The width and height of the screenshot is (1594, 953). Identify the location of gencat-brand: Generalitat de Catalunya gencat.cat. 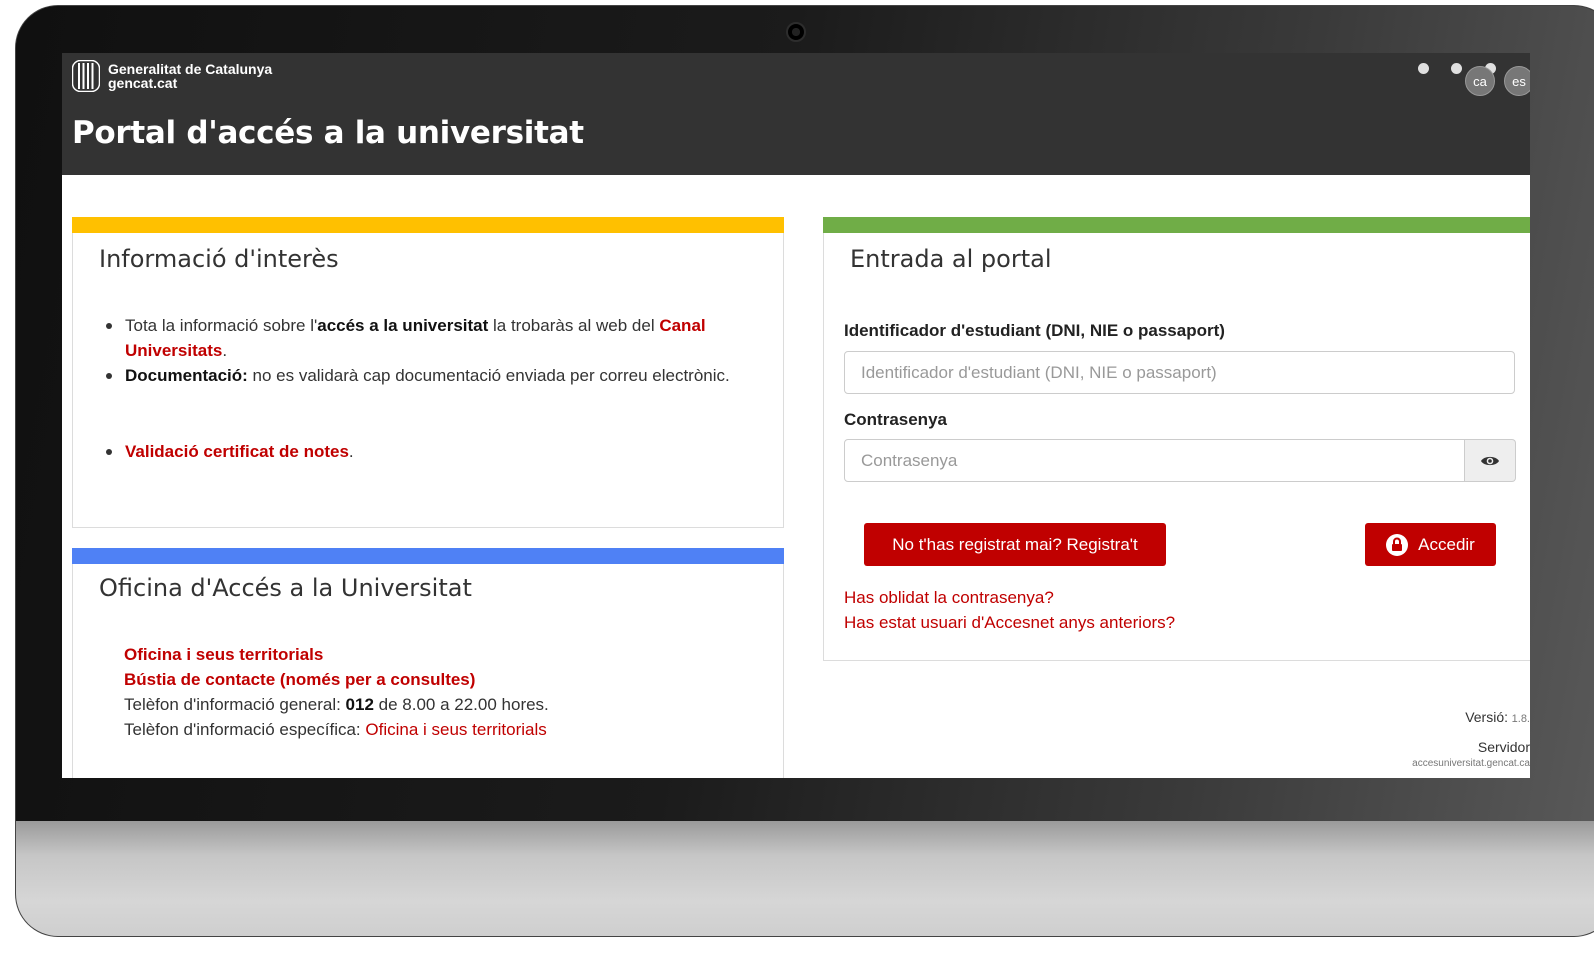
(172, 76).